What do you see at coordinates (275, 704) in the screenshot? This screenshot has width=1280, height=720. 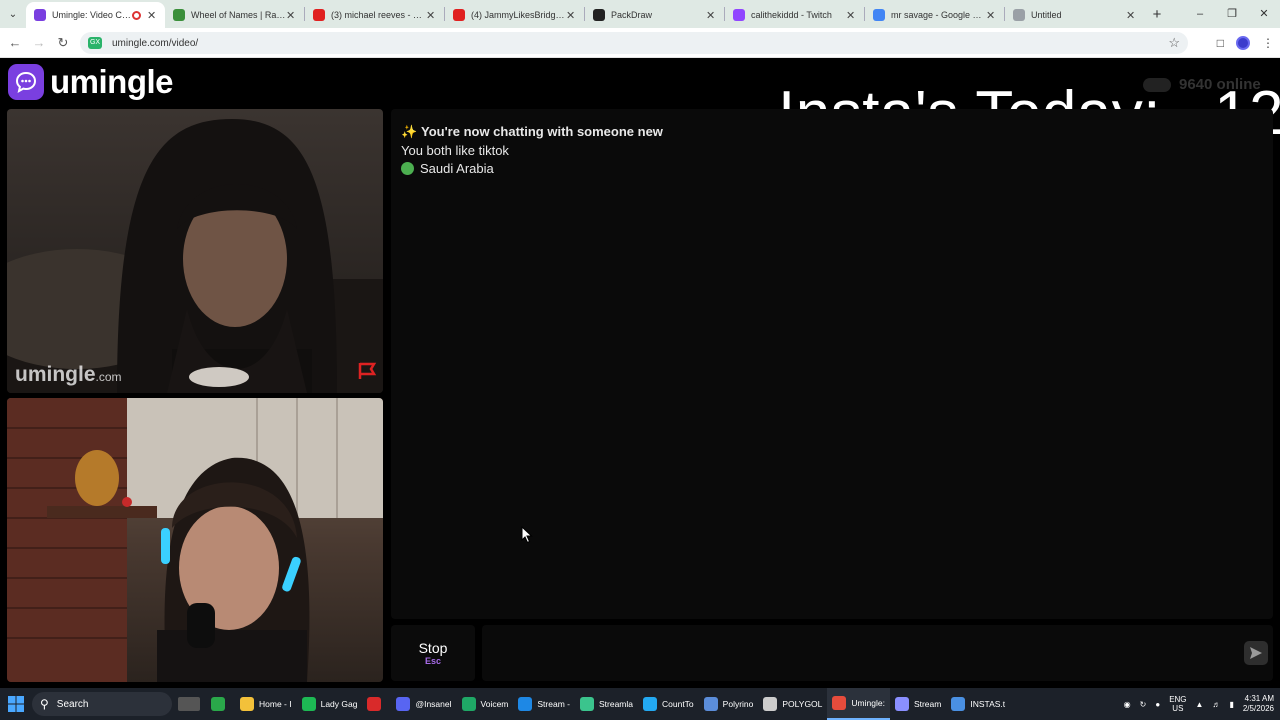 I see `taskbar-app-label: Home - I` at bounding box center [275, 704].